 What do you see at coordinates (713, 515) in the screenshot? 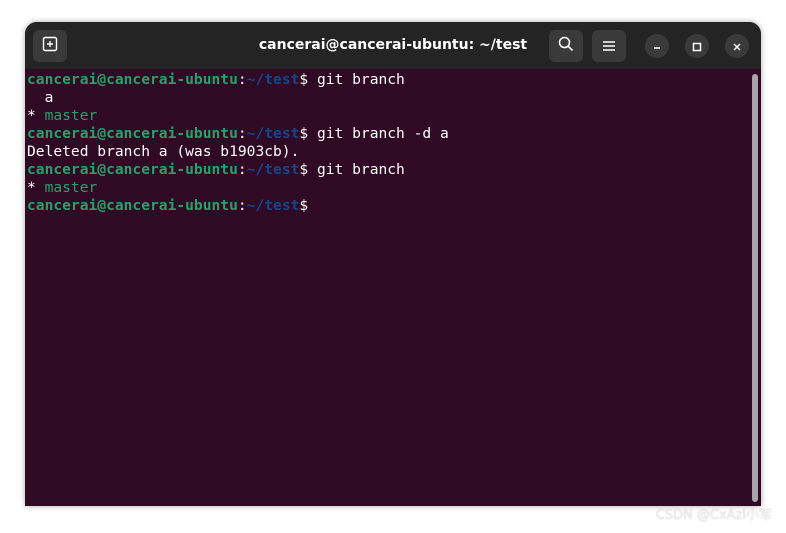
I see `watermark: CSDN @CxAzl小军` at bounding box center [713, 515].